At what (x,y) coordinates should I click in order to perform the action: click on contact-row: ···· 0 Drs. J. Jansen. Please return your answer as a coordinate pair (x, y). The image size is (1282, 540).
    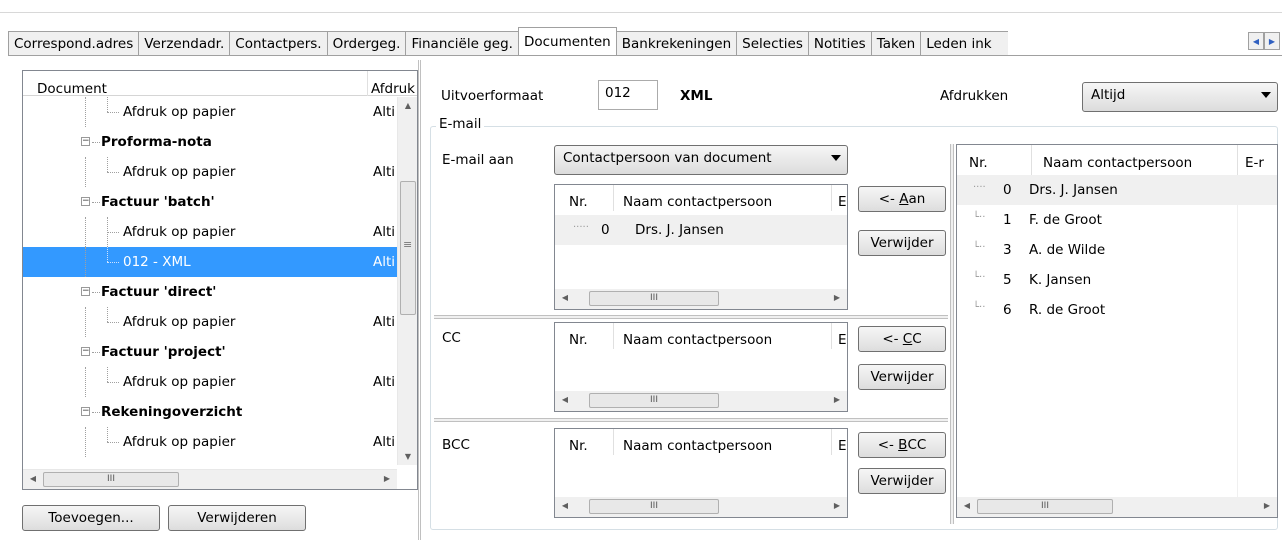
    Looking at the image, I should click on (1117, 190).